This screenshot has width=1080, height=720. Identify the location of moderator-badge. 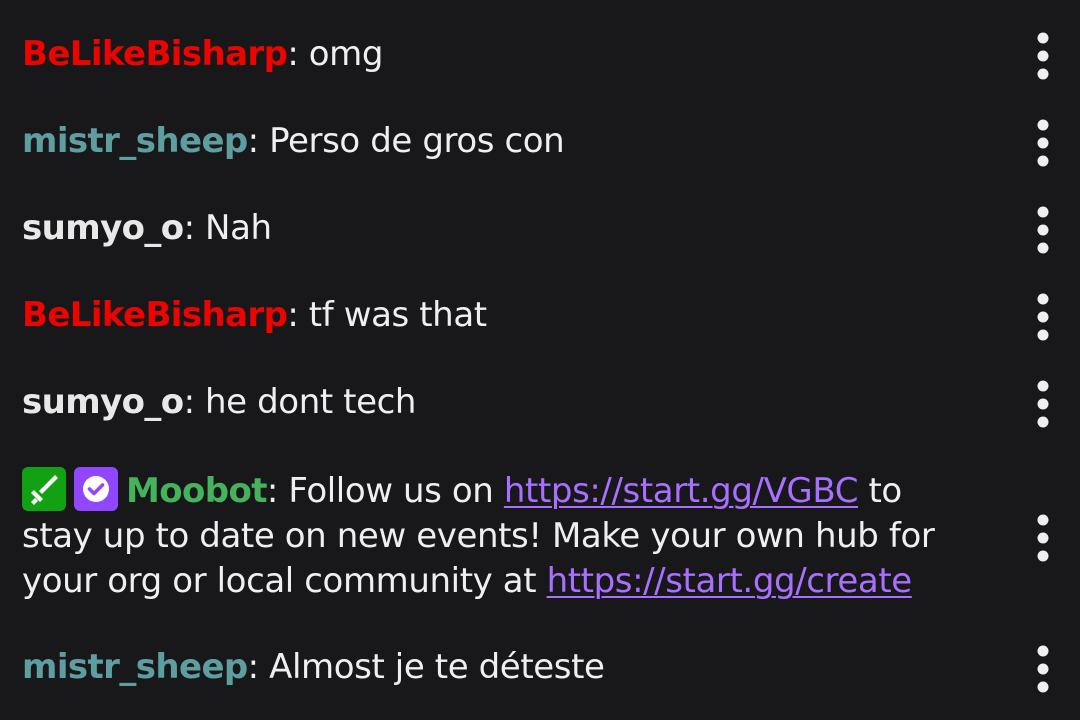
(44, 489).